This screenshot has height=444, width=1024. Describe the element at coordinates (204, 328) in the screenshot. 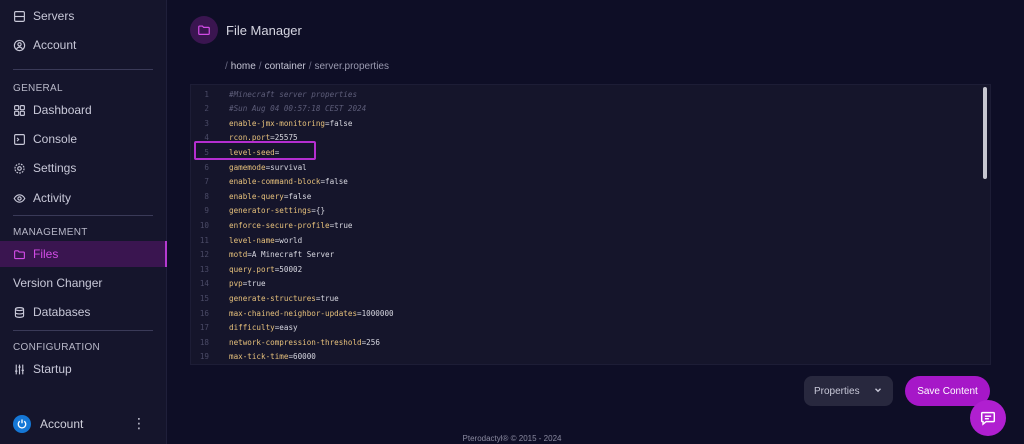

I see `line-number: 17` at that location.